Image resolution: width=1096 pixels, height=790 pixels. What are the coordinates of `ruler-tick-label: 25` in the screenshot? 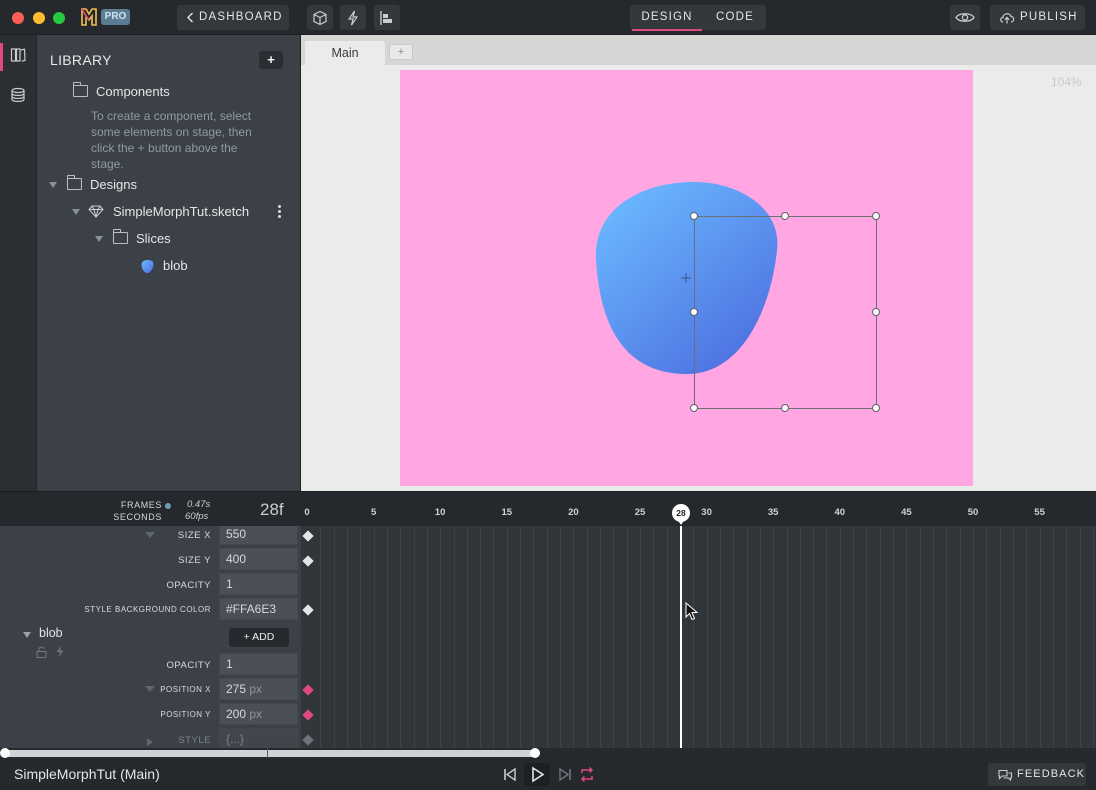 It's located at (640, 512).